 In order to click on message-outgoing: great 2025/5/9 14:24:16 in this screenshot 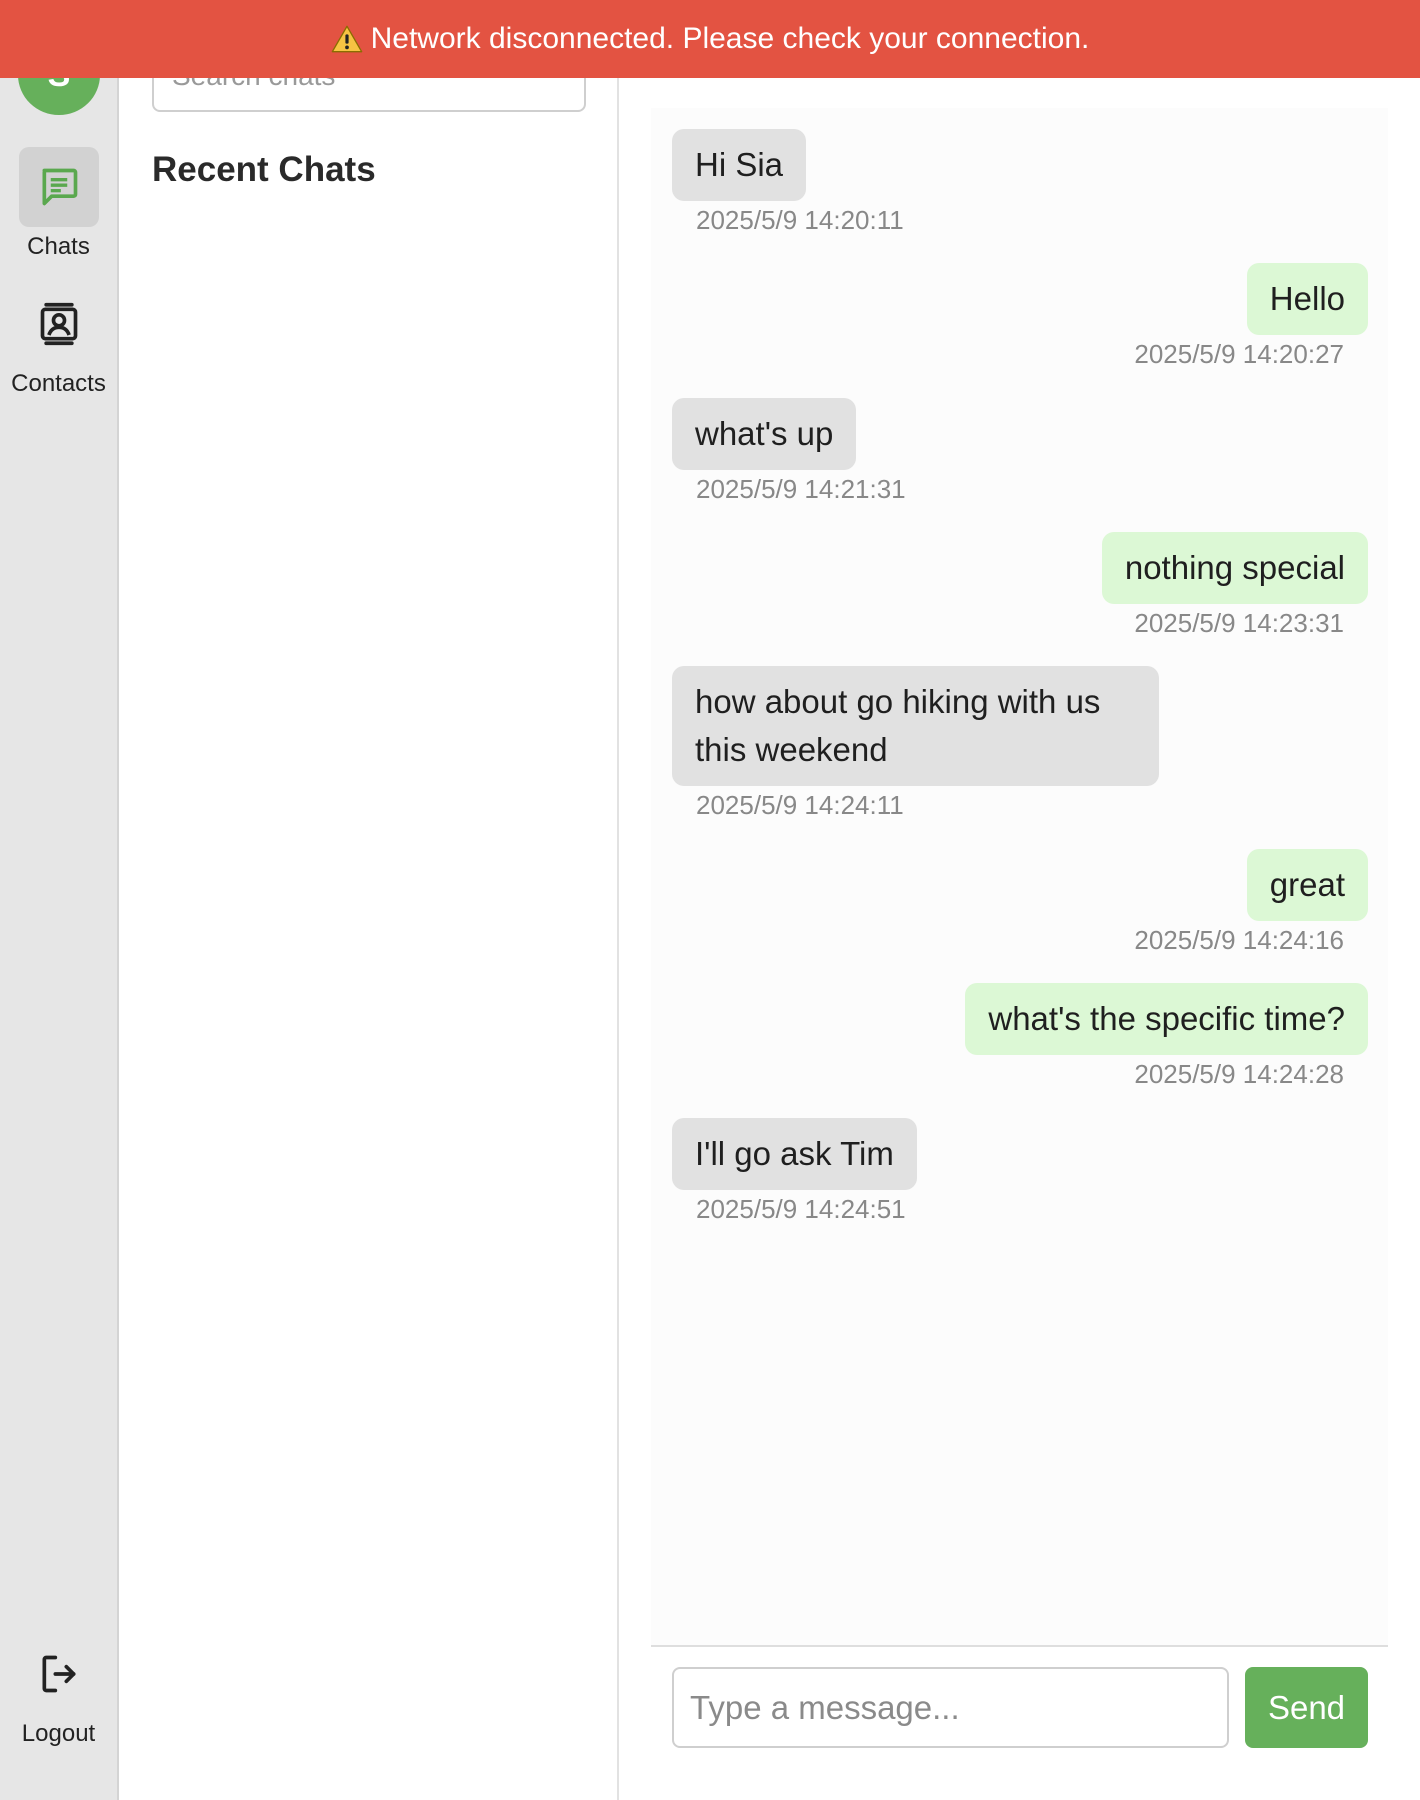, I will do `click(1251, 902)`.